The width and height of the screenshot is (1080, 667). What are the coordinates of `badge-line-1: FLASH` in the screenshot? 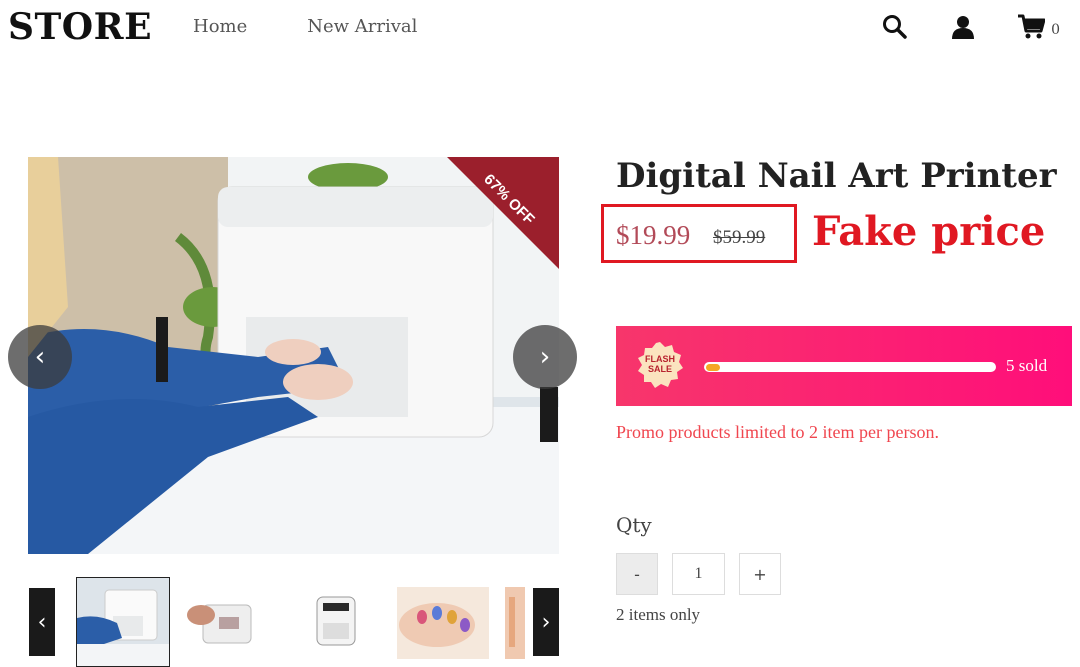 It's located at (660, 359).